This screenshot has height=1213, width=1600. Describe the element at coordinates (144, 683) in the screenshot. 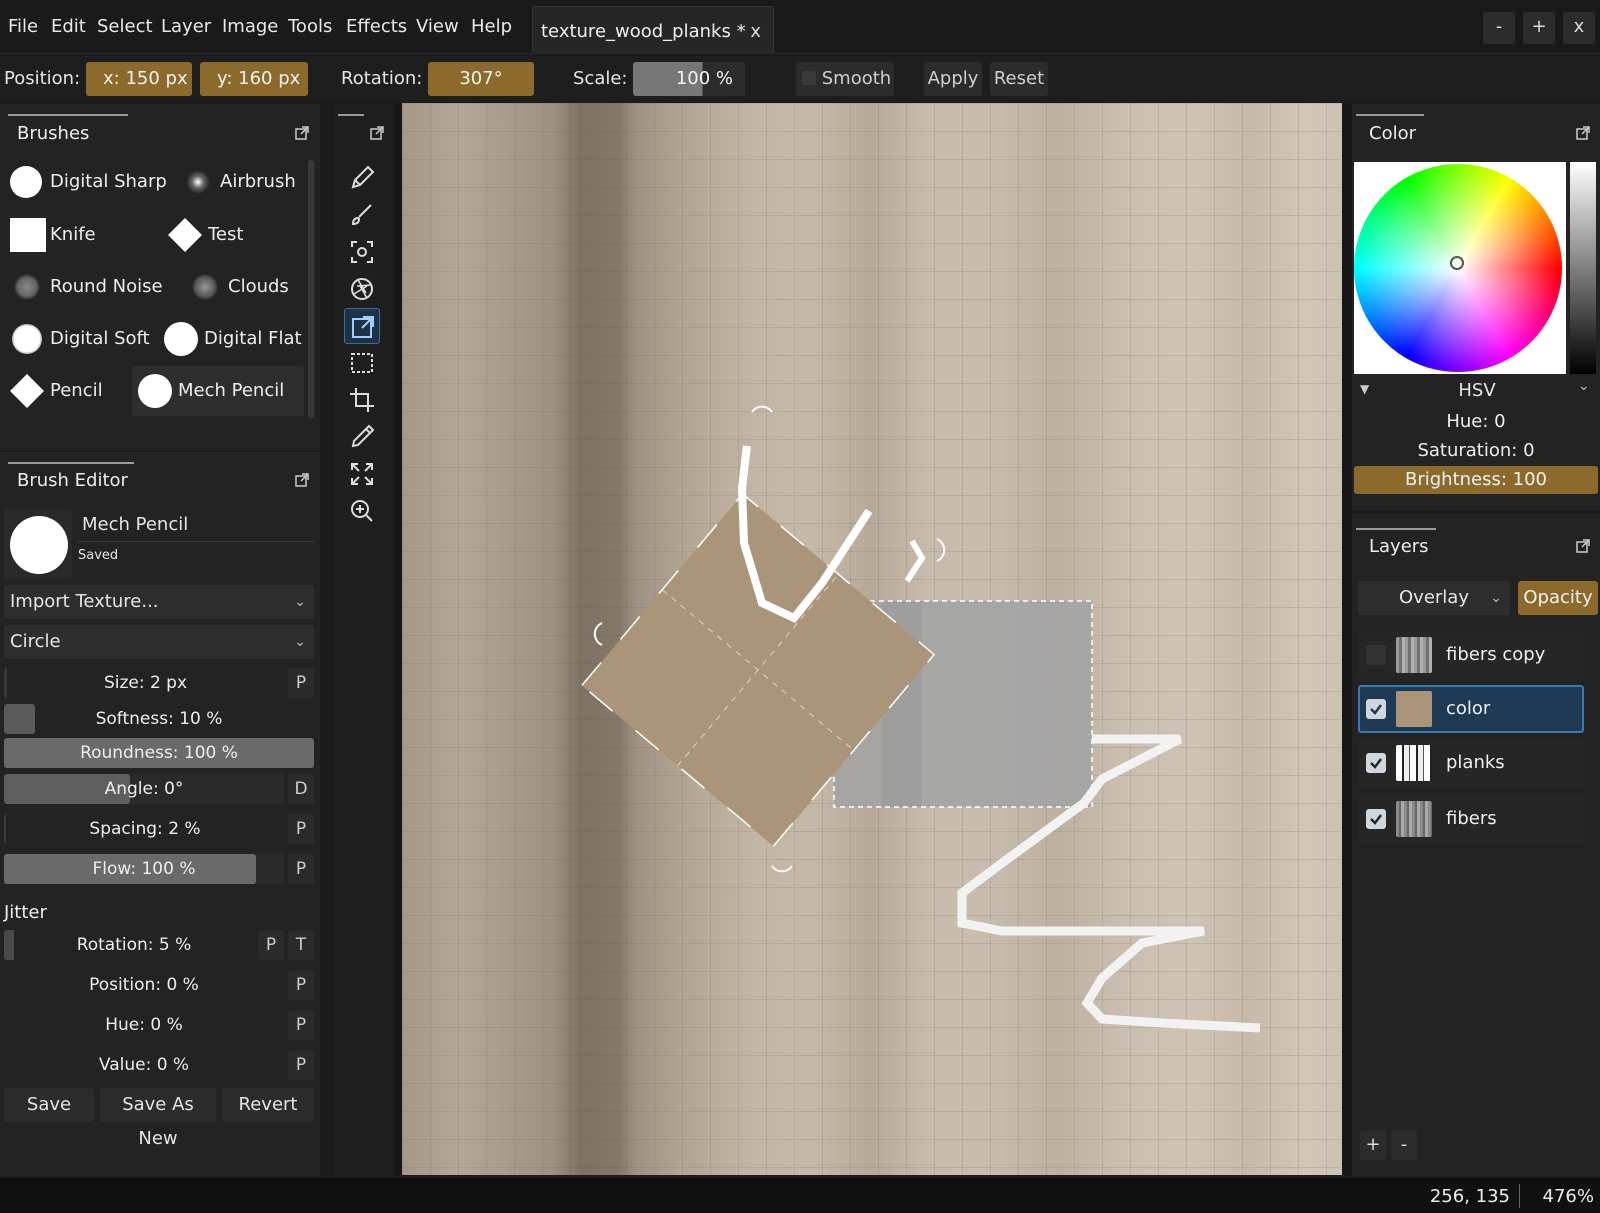

I see `size-slider: Size: 2 px` at that location.